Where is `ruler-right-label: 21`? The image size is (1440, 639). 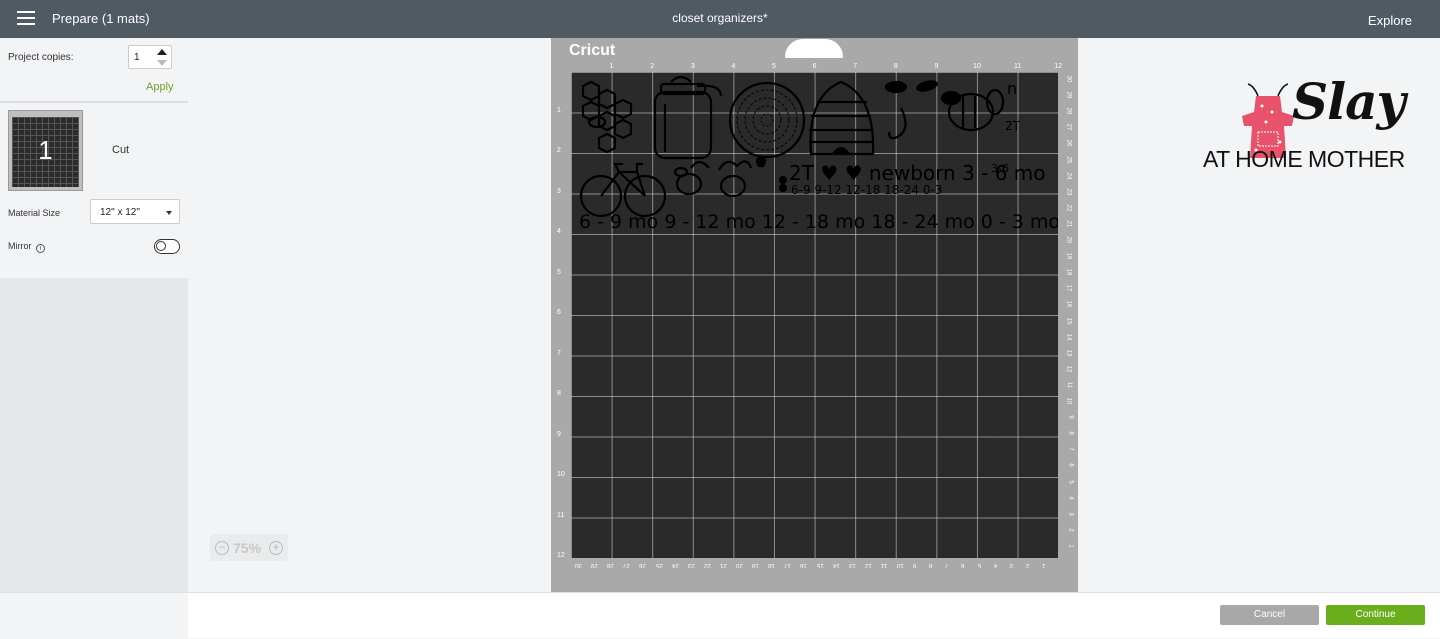 ruler-right-label: 21 is located at coordinates (1068, 224).